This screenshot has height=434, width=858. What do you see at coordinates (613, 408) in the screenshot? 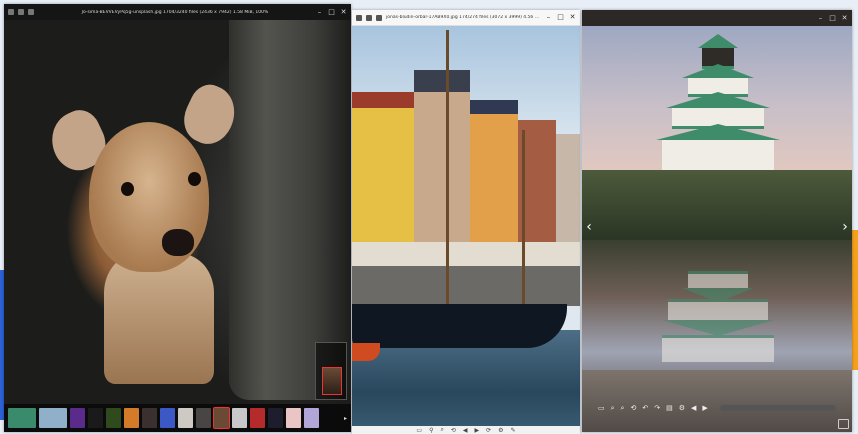
I see `zoom-in-icon: ⌕` at bounding box center [613, 408].